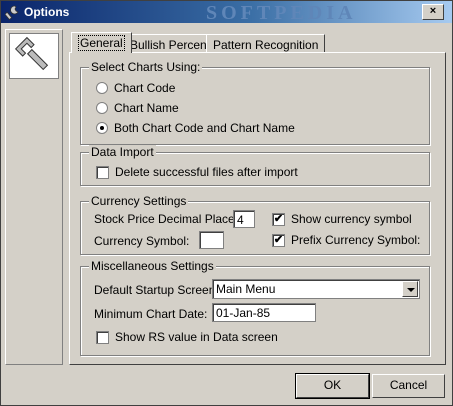  What do you see at coordinates (152, 266) in the screenshot?
I see `misc-settings-legend: Miscellaneous Settings` at bounding box center [152, 266].